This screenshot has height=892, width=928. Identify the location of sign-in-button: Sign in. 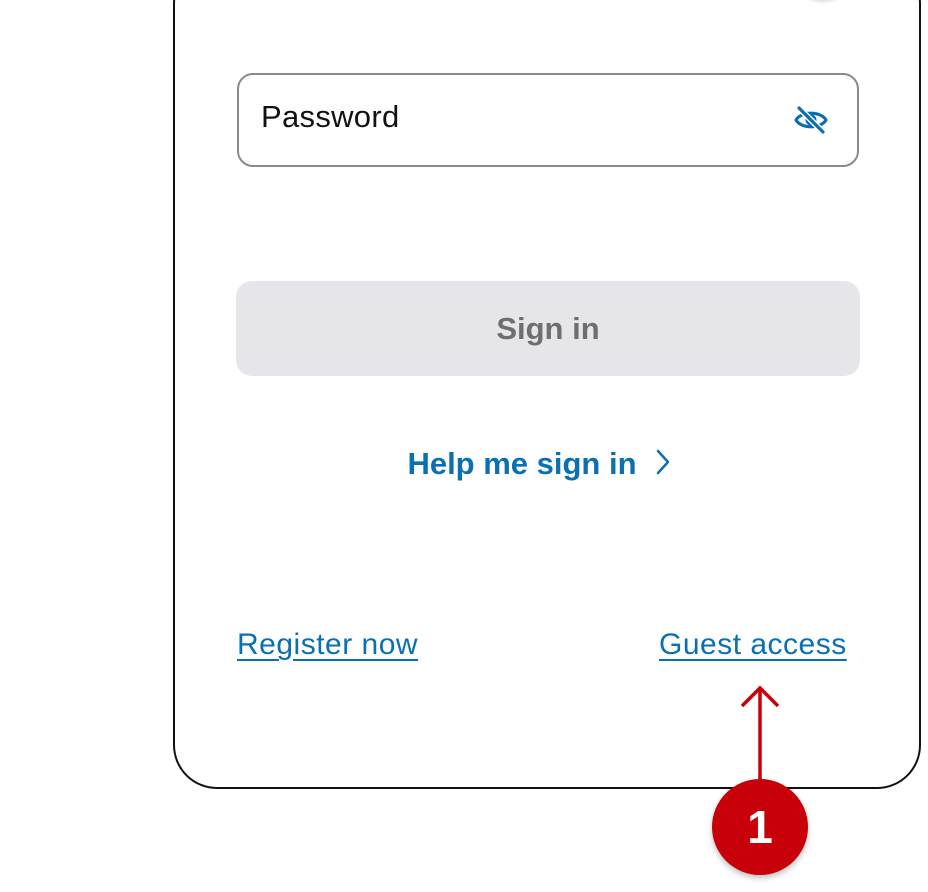
(548, 328).